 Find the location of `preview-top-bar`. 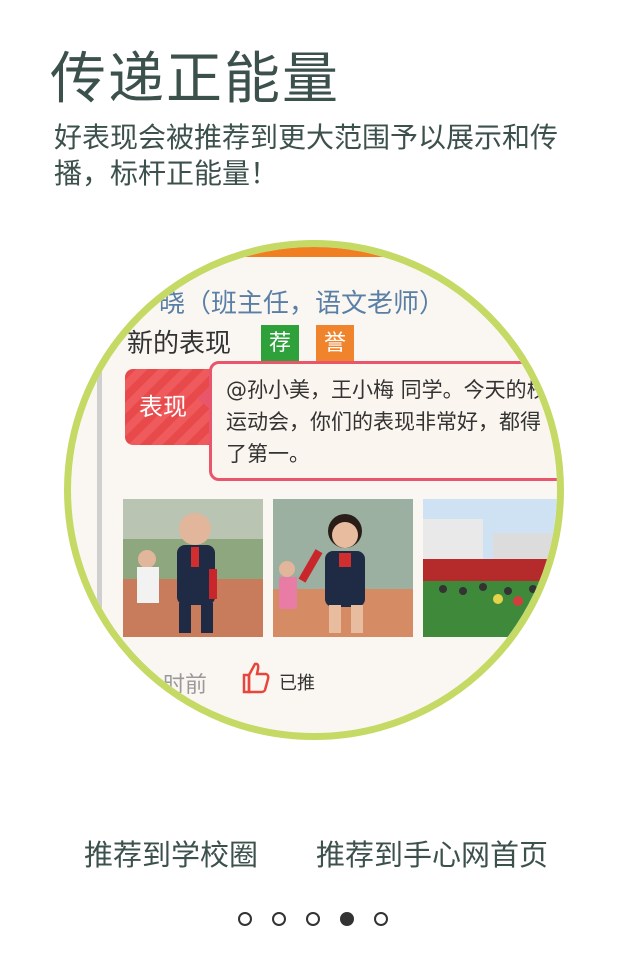

preview-top-bar is located at coordinates (314, 252).